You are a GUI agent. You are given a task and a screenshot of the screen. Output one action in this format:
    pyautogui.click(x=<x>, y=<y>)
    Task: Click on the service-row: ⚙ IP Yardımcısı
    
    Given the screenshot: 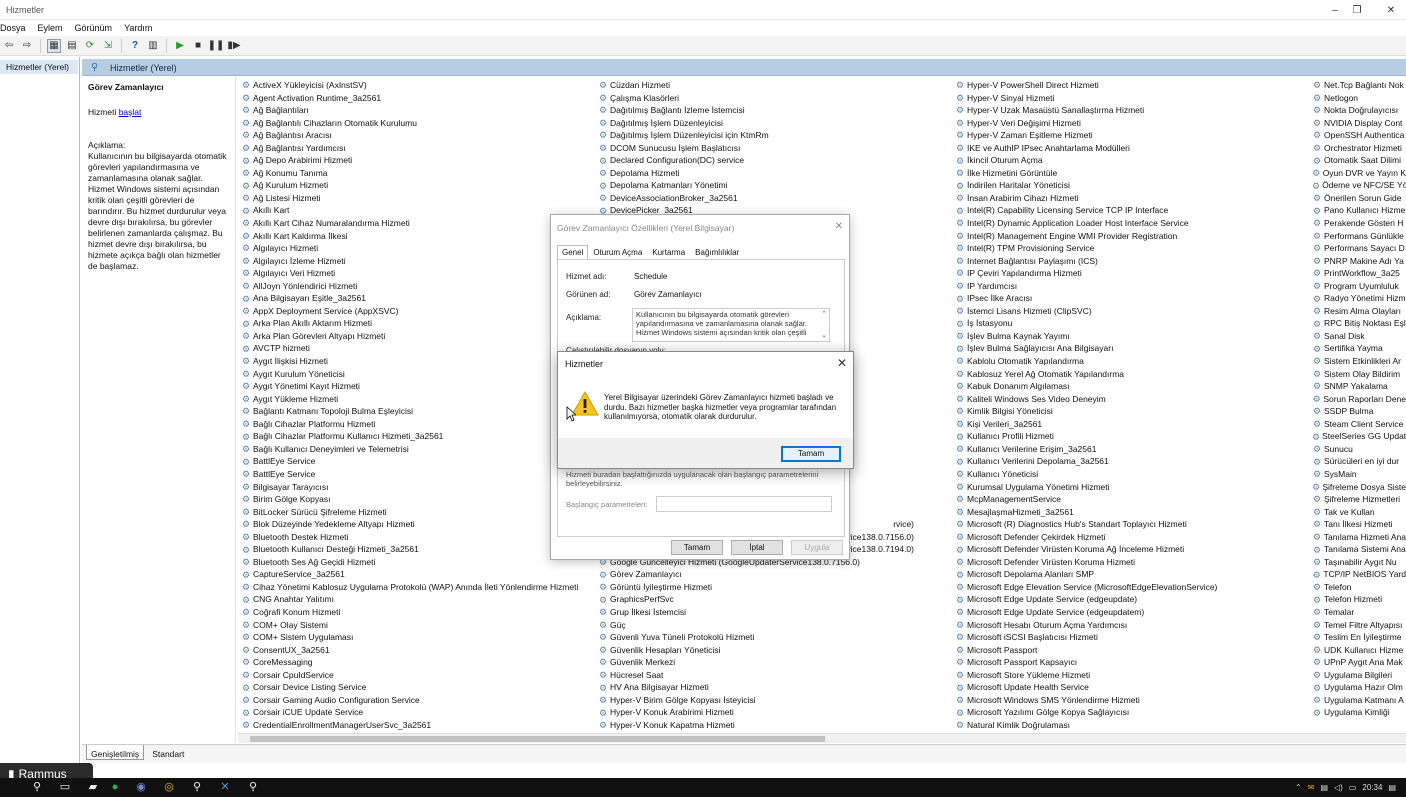 What is the action you would take?
    pyautogui.click(x=1133, y=286)
    